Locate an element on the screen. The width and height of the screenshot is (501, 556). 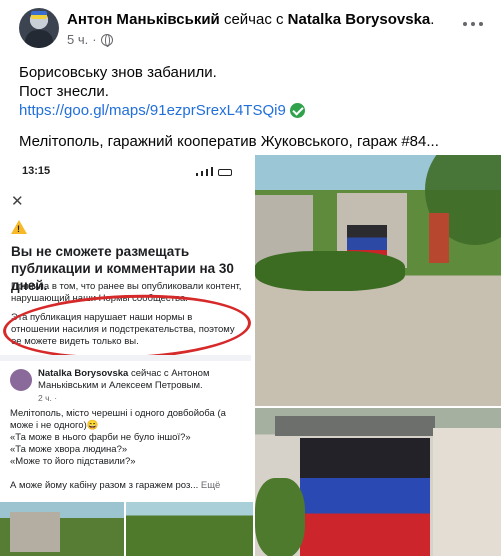
globe-icon is located at coordinates (106, 40).